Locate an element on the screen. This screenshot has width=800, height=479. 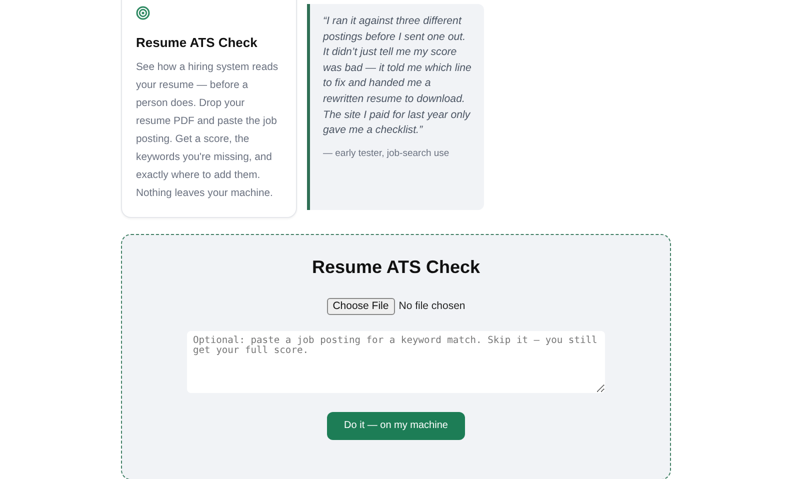
panel-title: Resume ATS Check is located at coordinates (396, 267).